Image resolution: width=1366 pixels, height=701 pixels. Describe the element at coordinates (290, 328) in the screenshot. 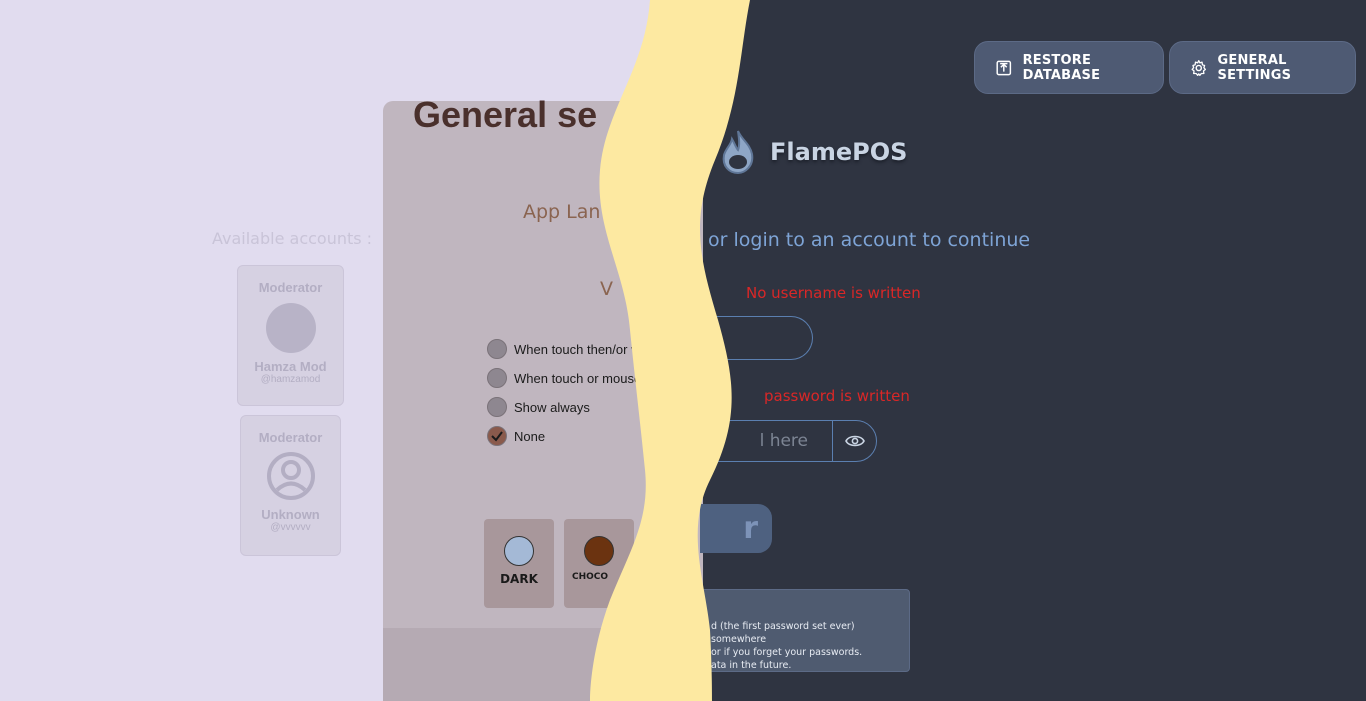

I see `avatar` at that location.